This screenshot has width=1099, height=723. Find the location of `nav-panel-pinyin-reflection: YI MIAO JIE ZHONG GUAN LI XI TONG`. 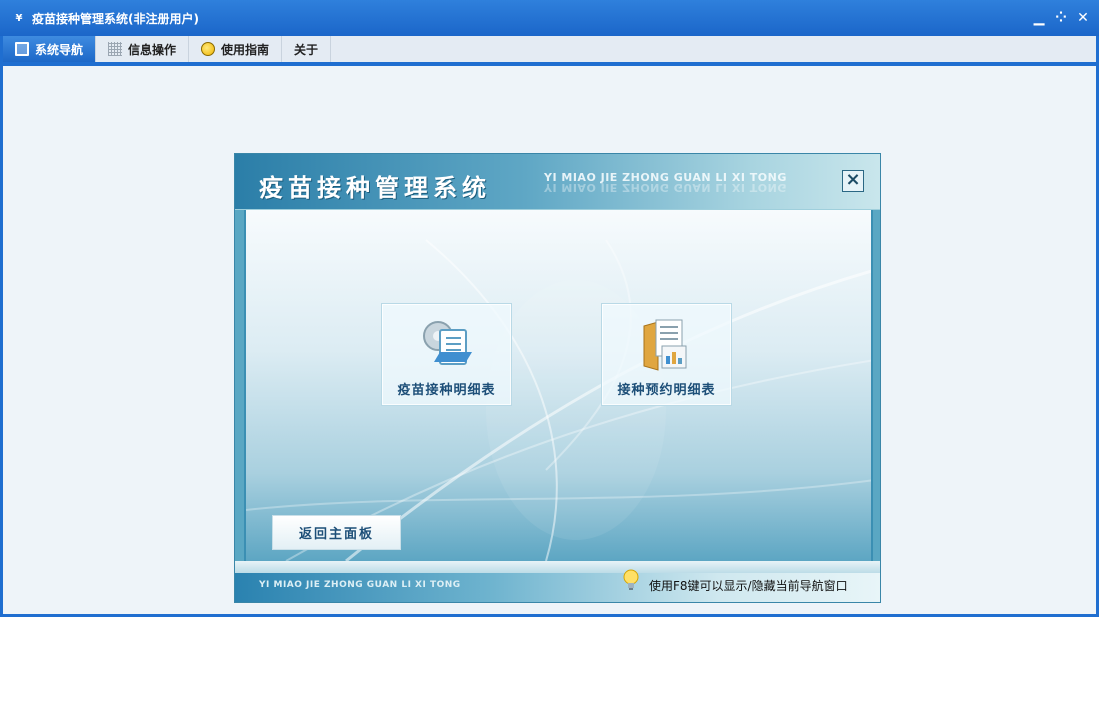

nav-panel-pinyin-reflection: YI MIAO JIE ZHONG GUAN LI XI TONG is located at coordinates (665, 187).